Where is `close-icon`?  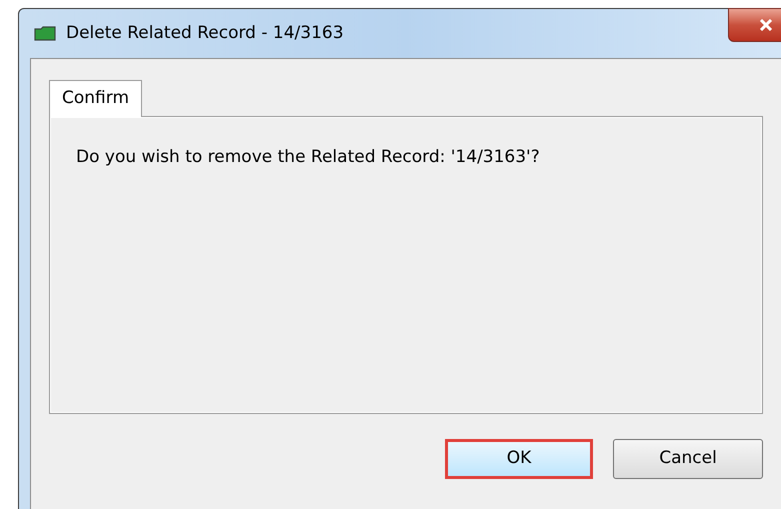
close-icon is located at coordinates (766, 25).